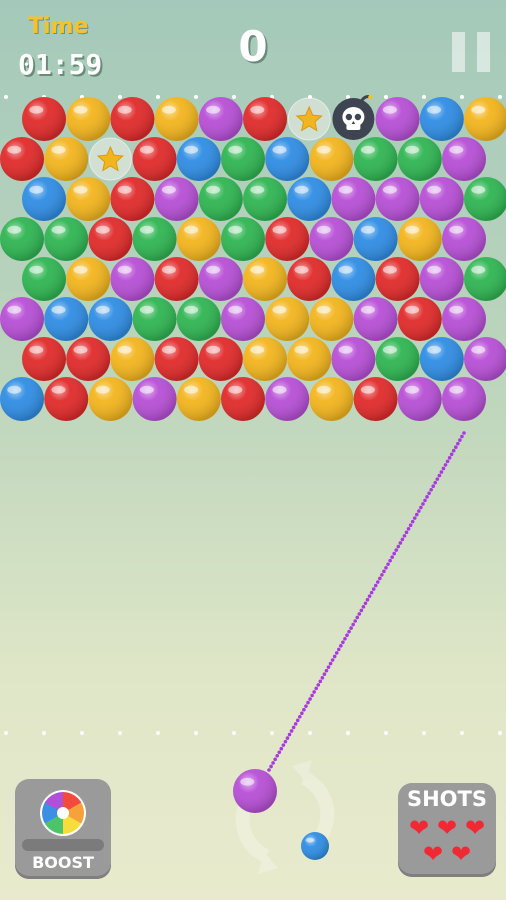  Describe the element at coordinates (446, 799) in the screenshot. I see `shots-label: SHOTS` at that location.